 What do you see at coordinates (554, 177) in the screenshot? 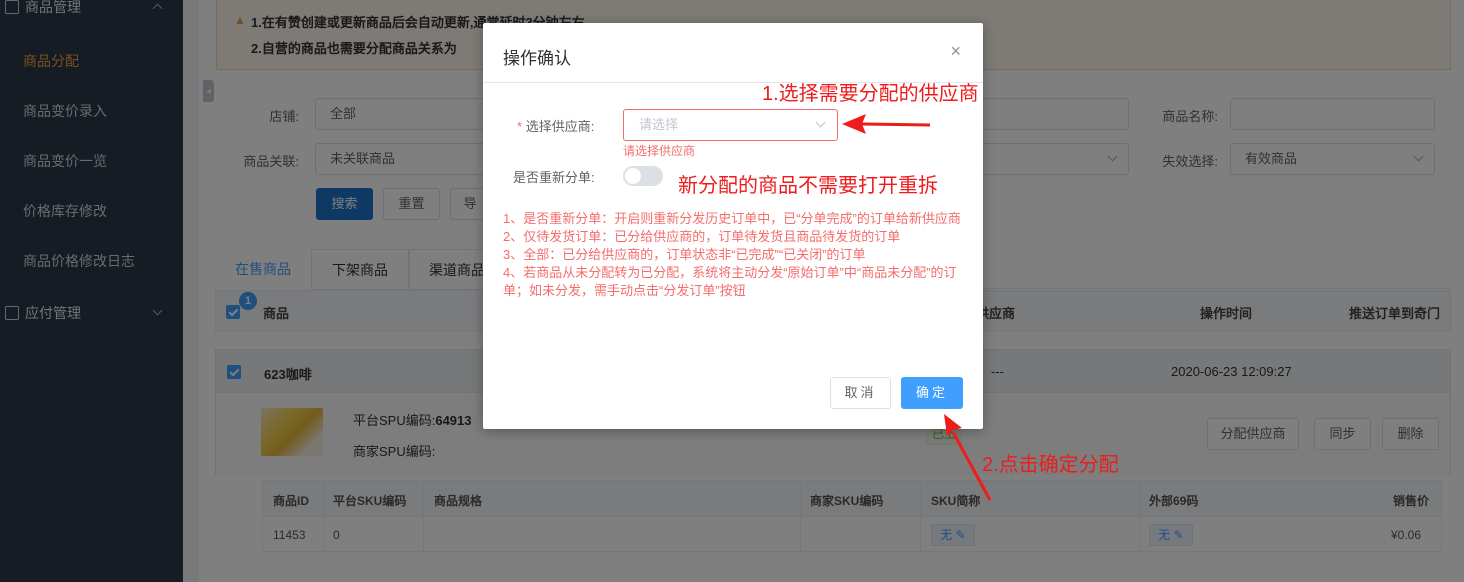
I see `resplit-label: 是否重新分单:` at bounding box center [554, 177].